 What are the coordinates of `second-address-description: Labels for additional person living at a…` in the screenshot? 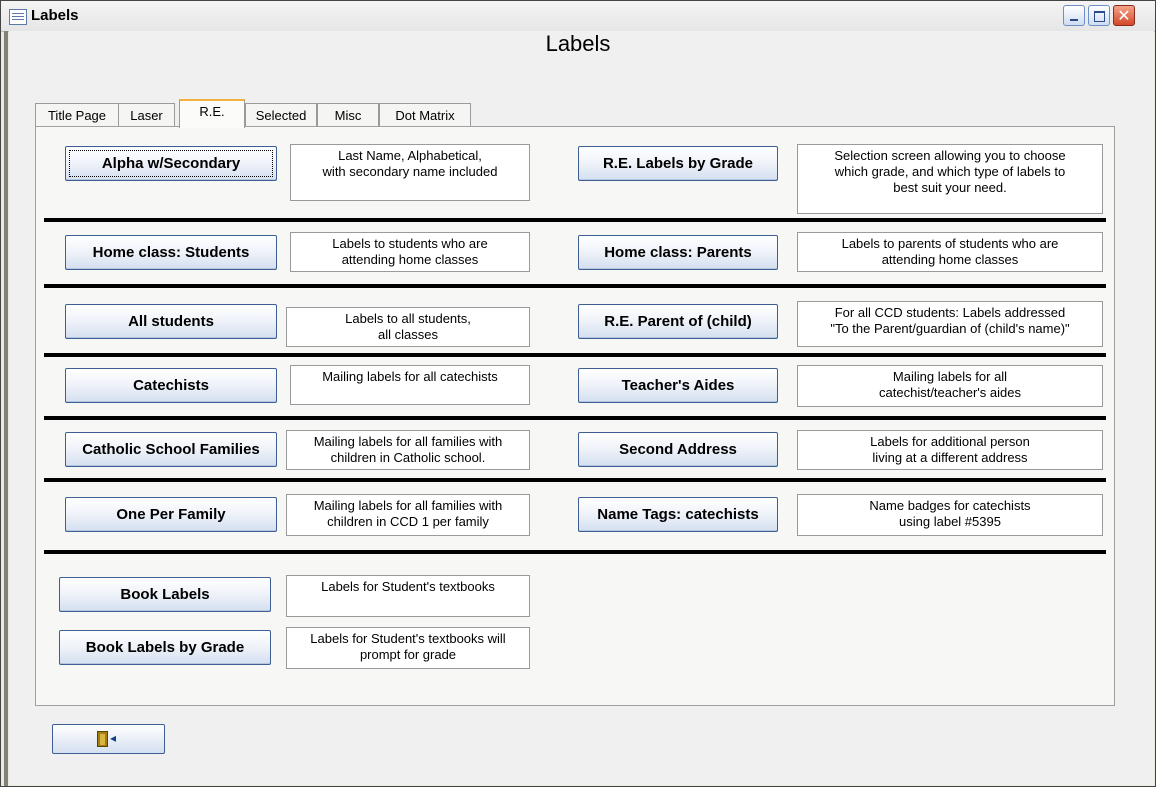 It's located at (950, 450).